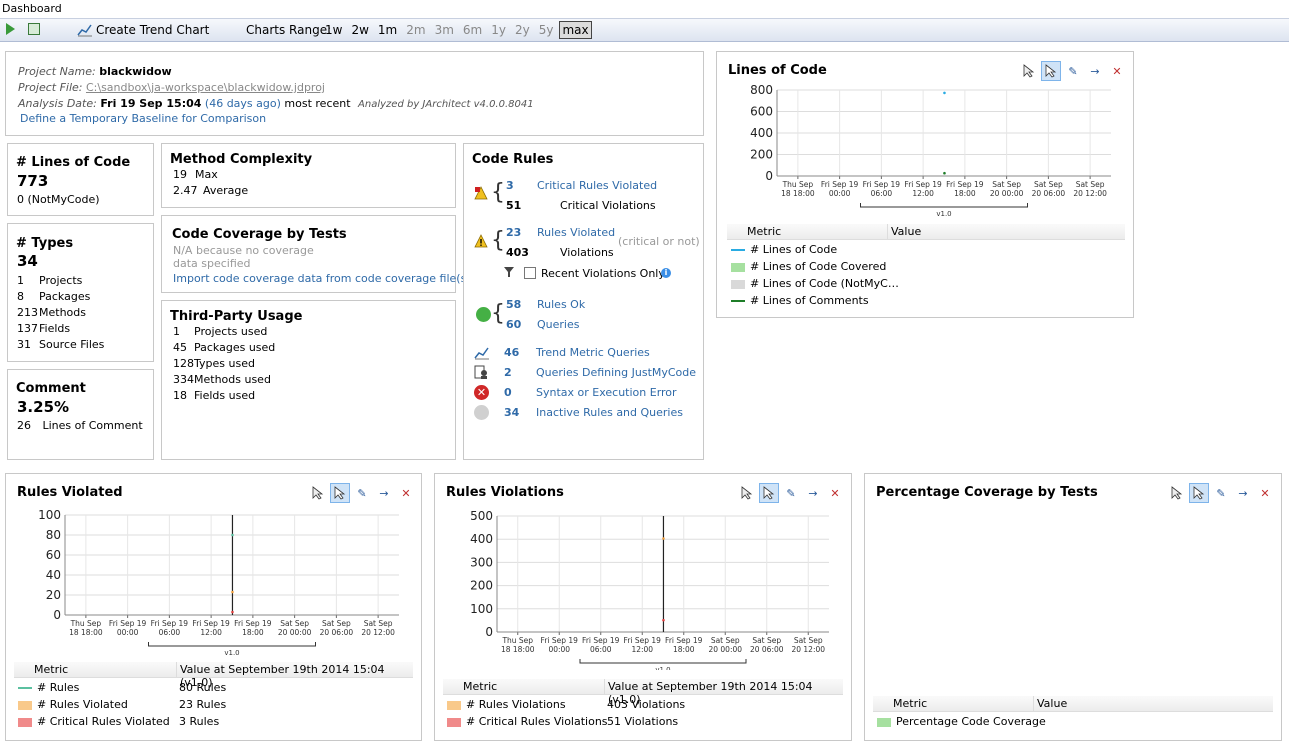 The image size is (1289, 746). What do you see at coordinates (508, 392) in the screenshot?
I see `syntax-error-count: 0` at bounding box center [508, 392].